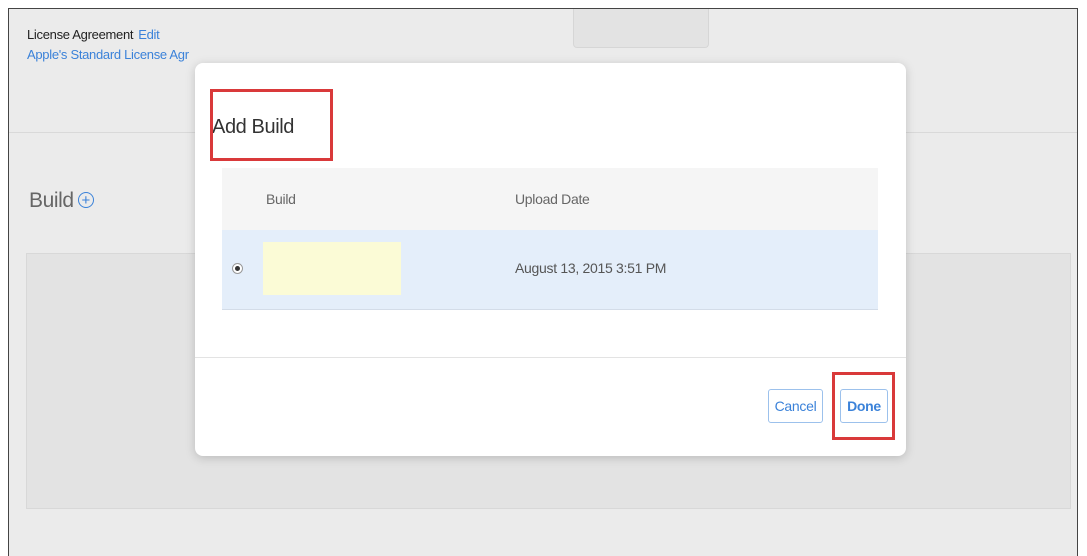 The width and height of the screenshot is (1087, 556). I want to click on cancel-button: Cancel, so click(795, 406).